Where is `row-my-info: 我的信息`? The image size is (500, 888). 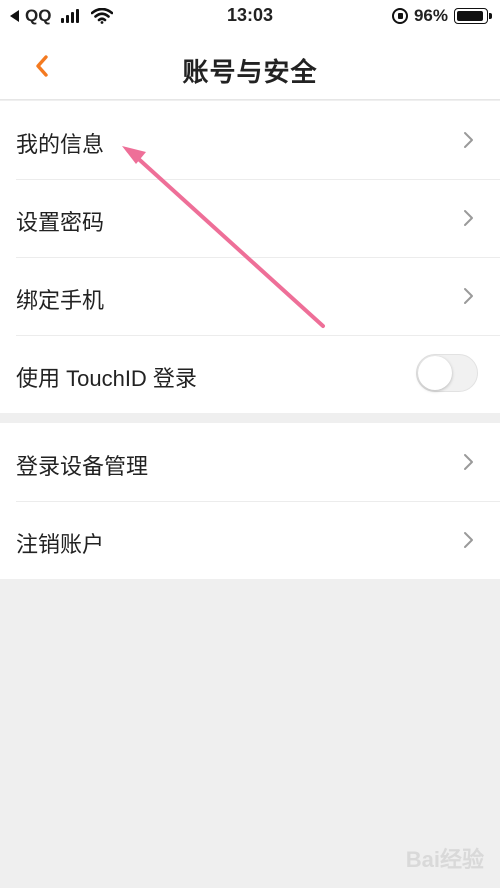 row-my-info: 我的信息 is located at coordinates (250, 140).